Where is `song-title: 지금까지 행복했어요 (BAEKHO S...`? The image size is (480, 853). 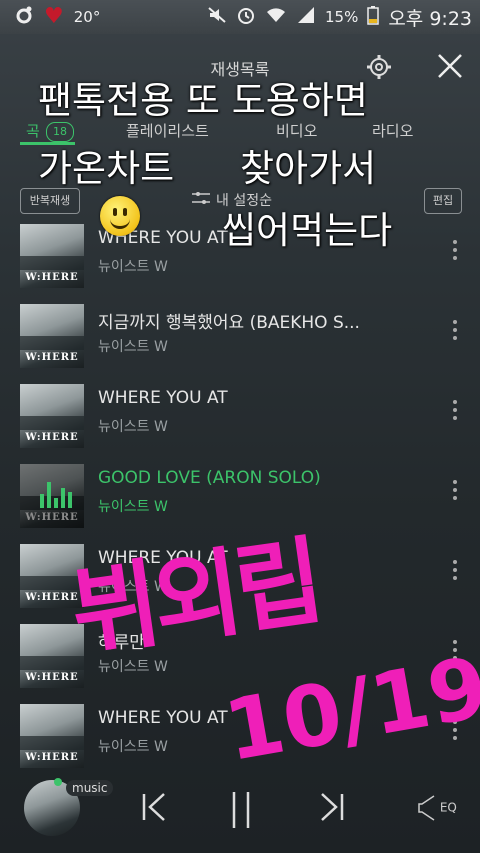 song-title: 지금까지 행복했어요 (BAEKHO S... is located at coordinates (229, 323).